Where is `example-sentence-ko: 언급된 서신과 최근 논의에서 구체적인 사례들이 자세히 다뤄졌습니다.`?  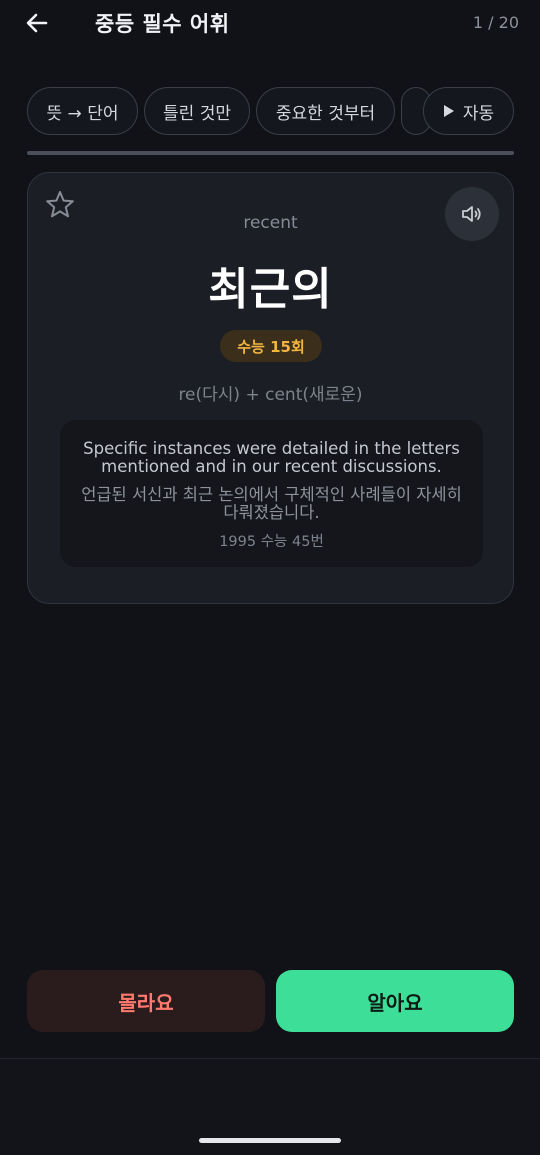 example-sentence-ko: 언급된 서신과 최근 논의에서 구체적인 사례들이 자세히 다뤄졌습니다. is located at coordinates (271, 503).